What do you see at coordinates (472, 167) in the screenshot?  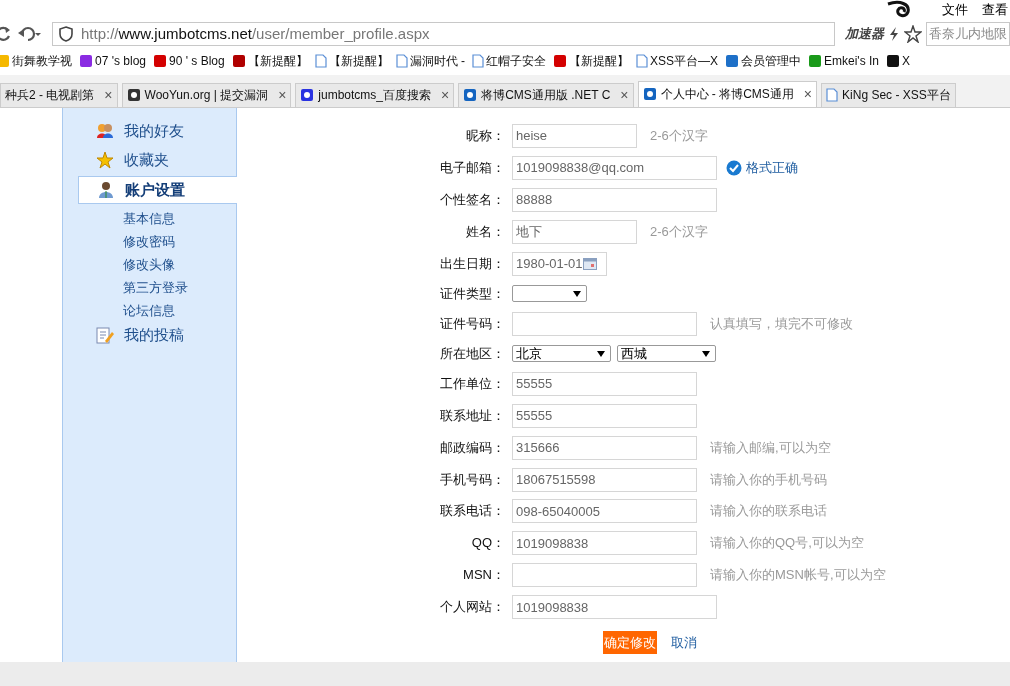 I see `field-label: 电子邮箱：` at bounding box center [472, 167].